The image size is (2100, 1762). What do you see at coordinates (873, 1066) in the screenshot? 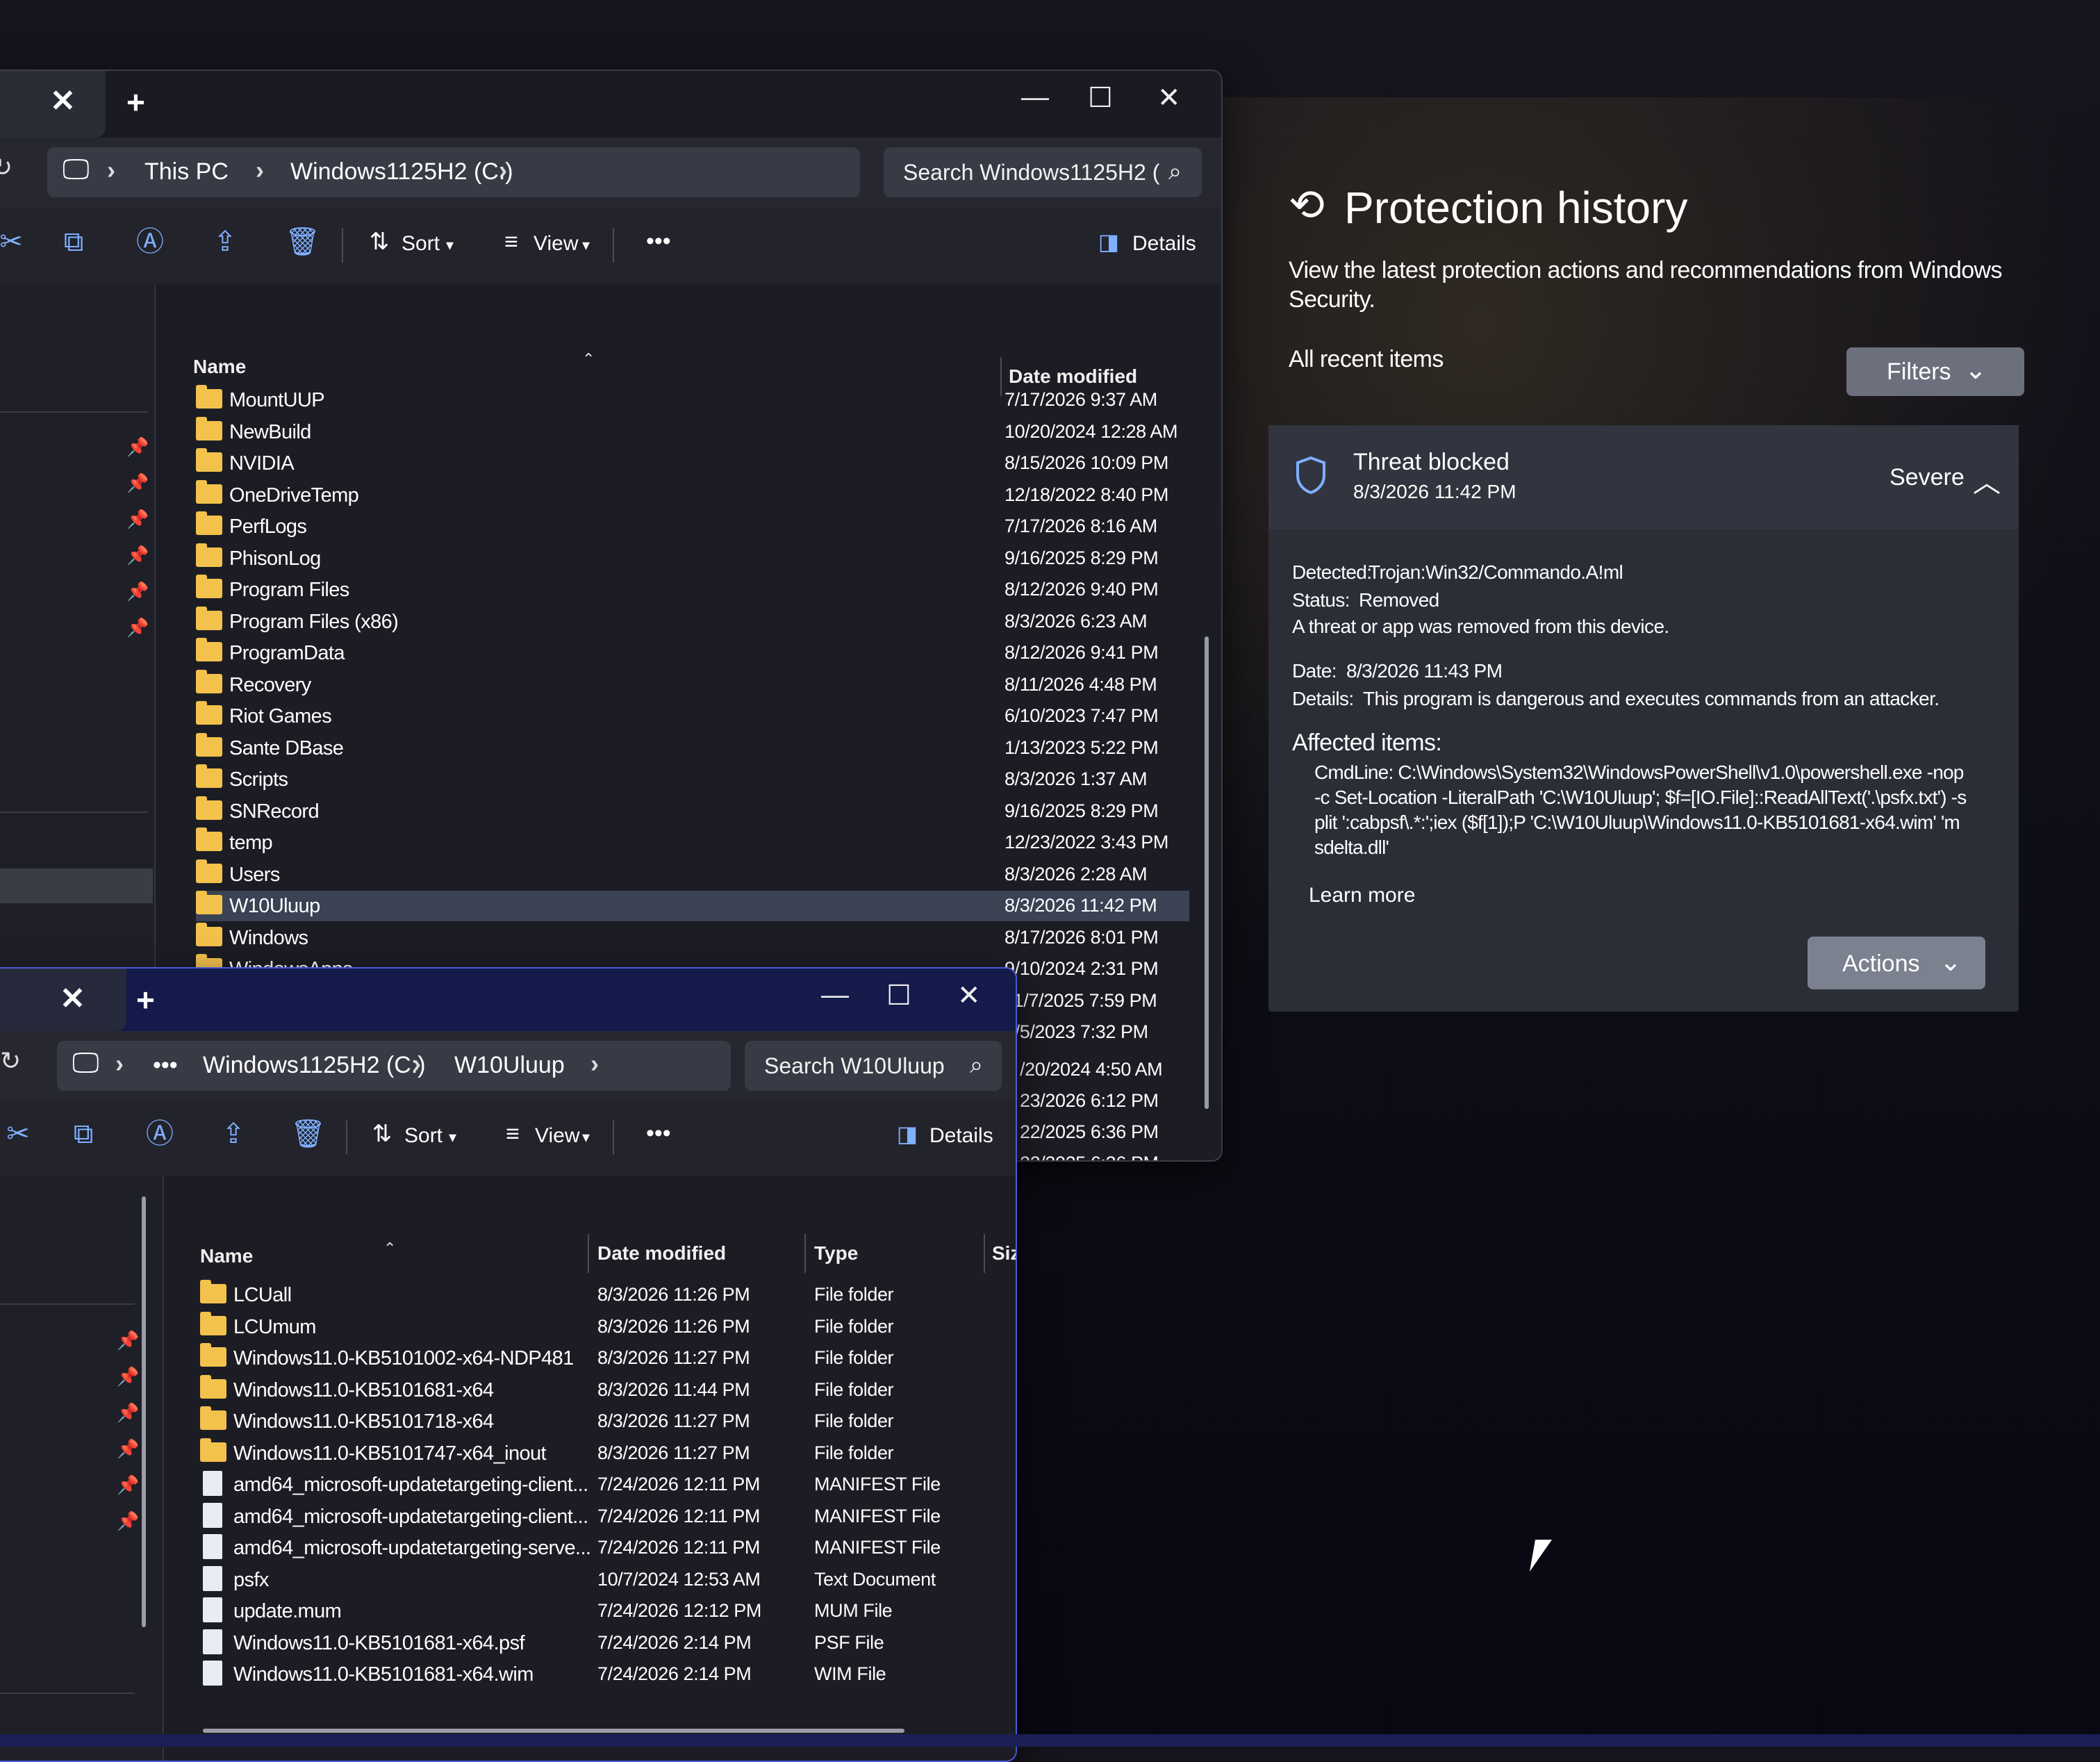
I see `search-input: Search W10Uluup ⌕` at bounding box center [873, 1066].